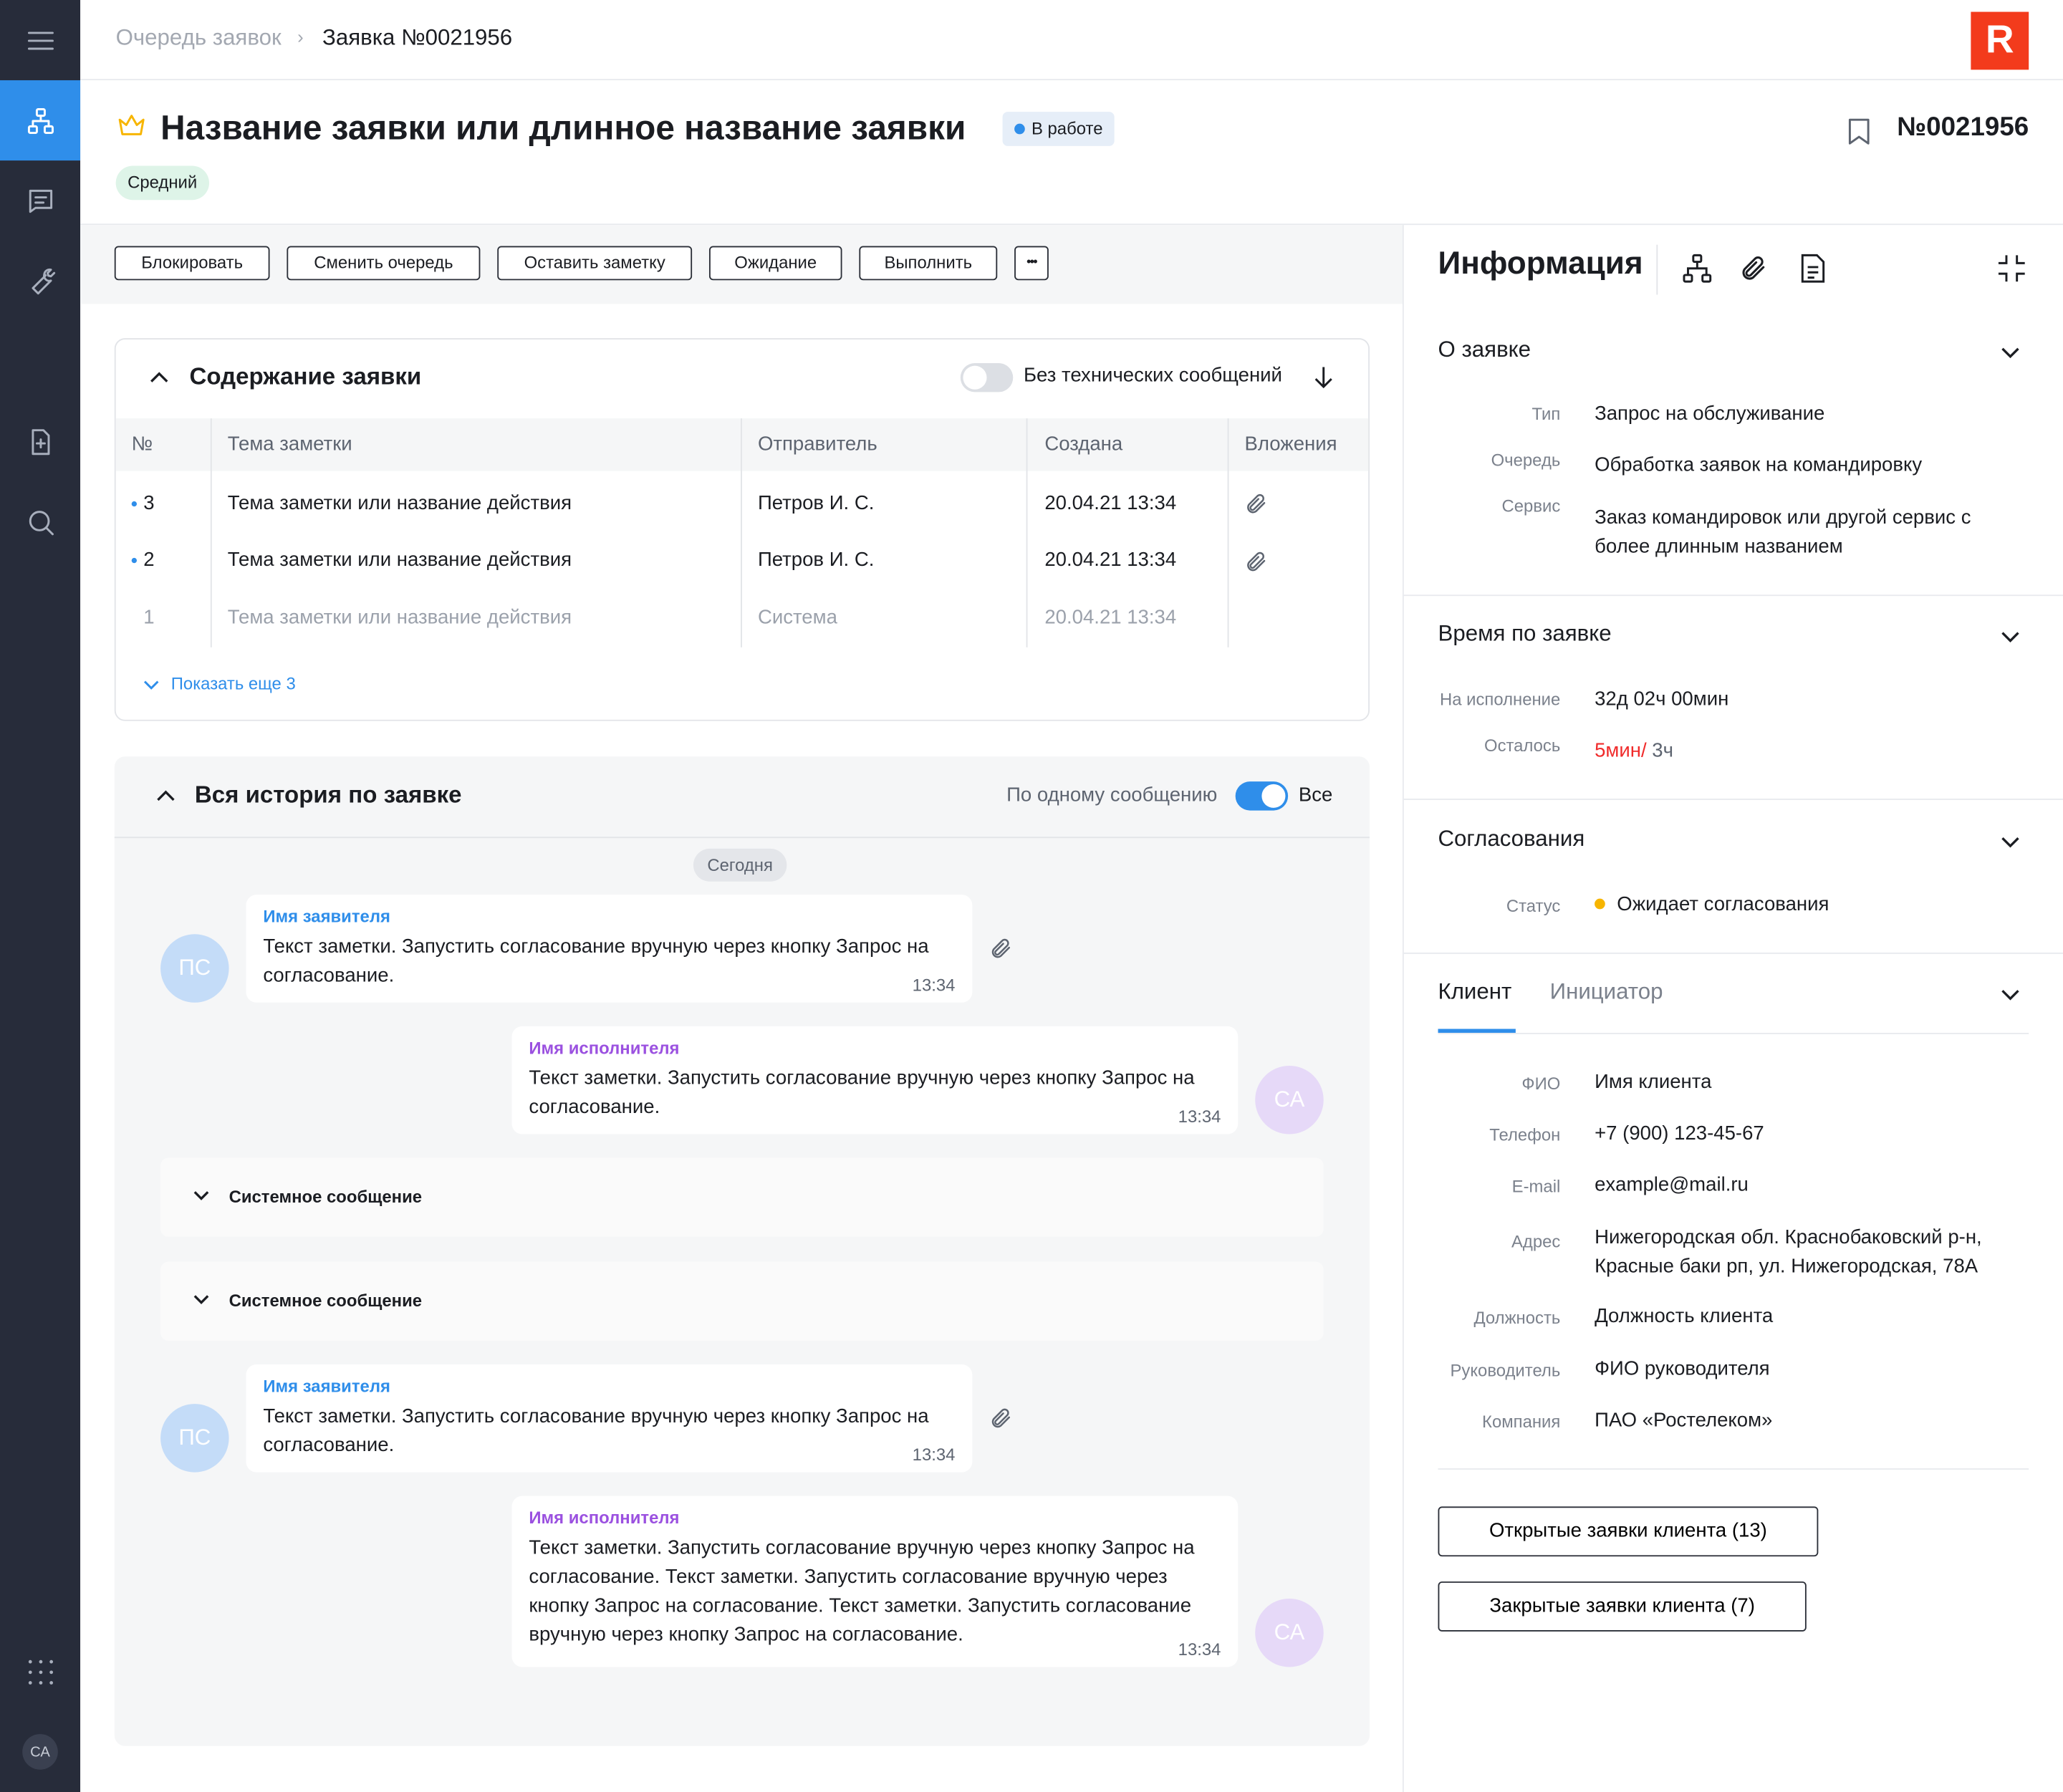 The image size is (2063, 1792). I want to click on col-divider, so click(1027, 532).